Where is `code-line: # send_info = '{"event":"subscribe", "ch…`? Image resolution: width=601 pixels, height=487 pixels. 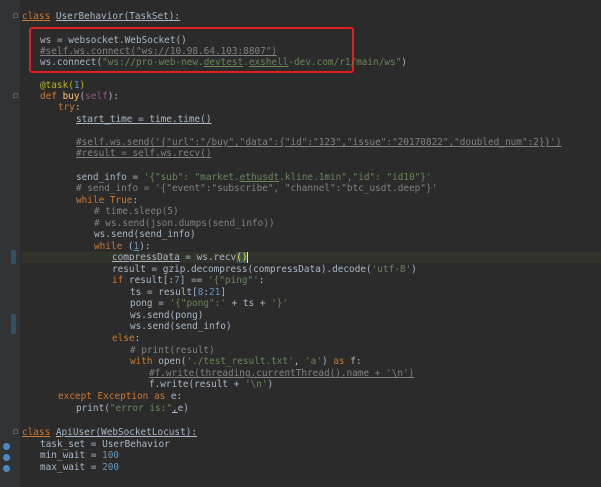
code-line: # send_info = '{"event":"subscribe", "ch… is located at coordinates (256, 188).